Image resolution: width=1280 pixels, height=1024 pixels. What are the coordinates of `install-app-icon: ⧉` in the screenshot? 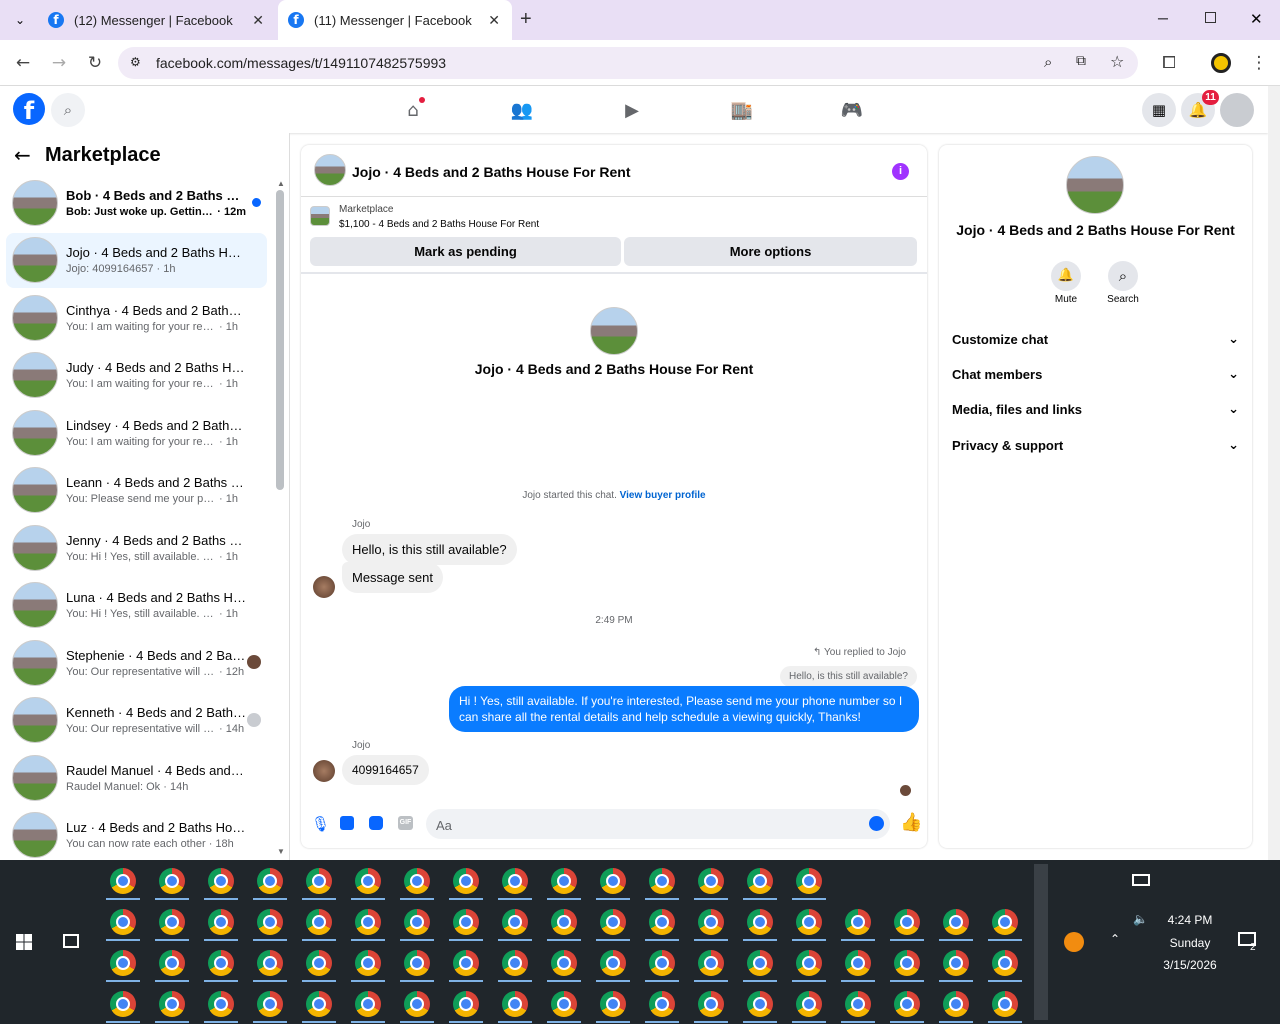 It's located at (1081, 61).